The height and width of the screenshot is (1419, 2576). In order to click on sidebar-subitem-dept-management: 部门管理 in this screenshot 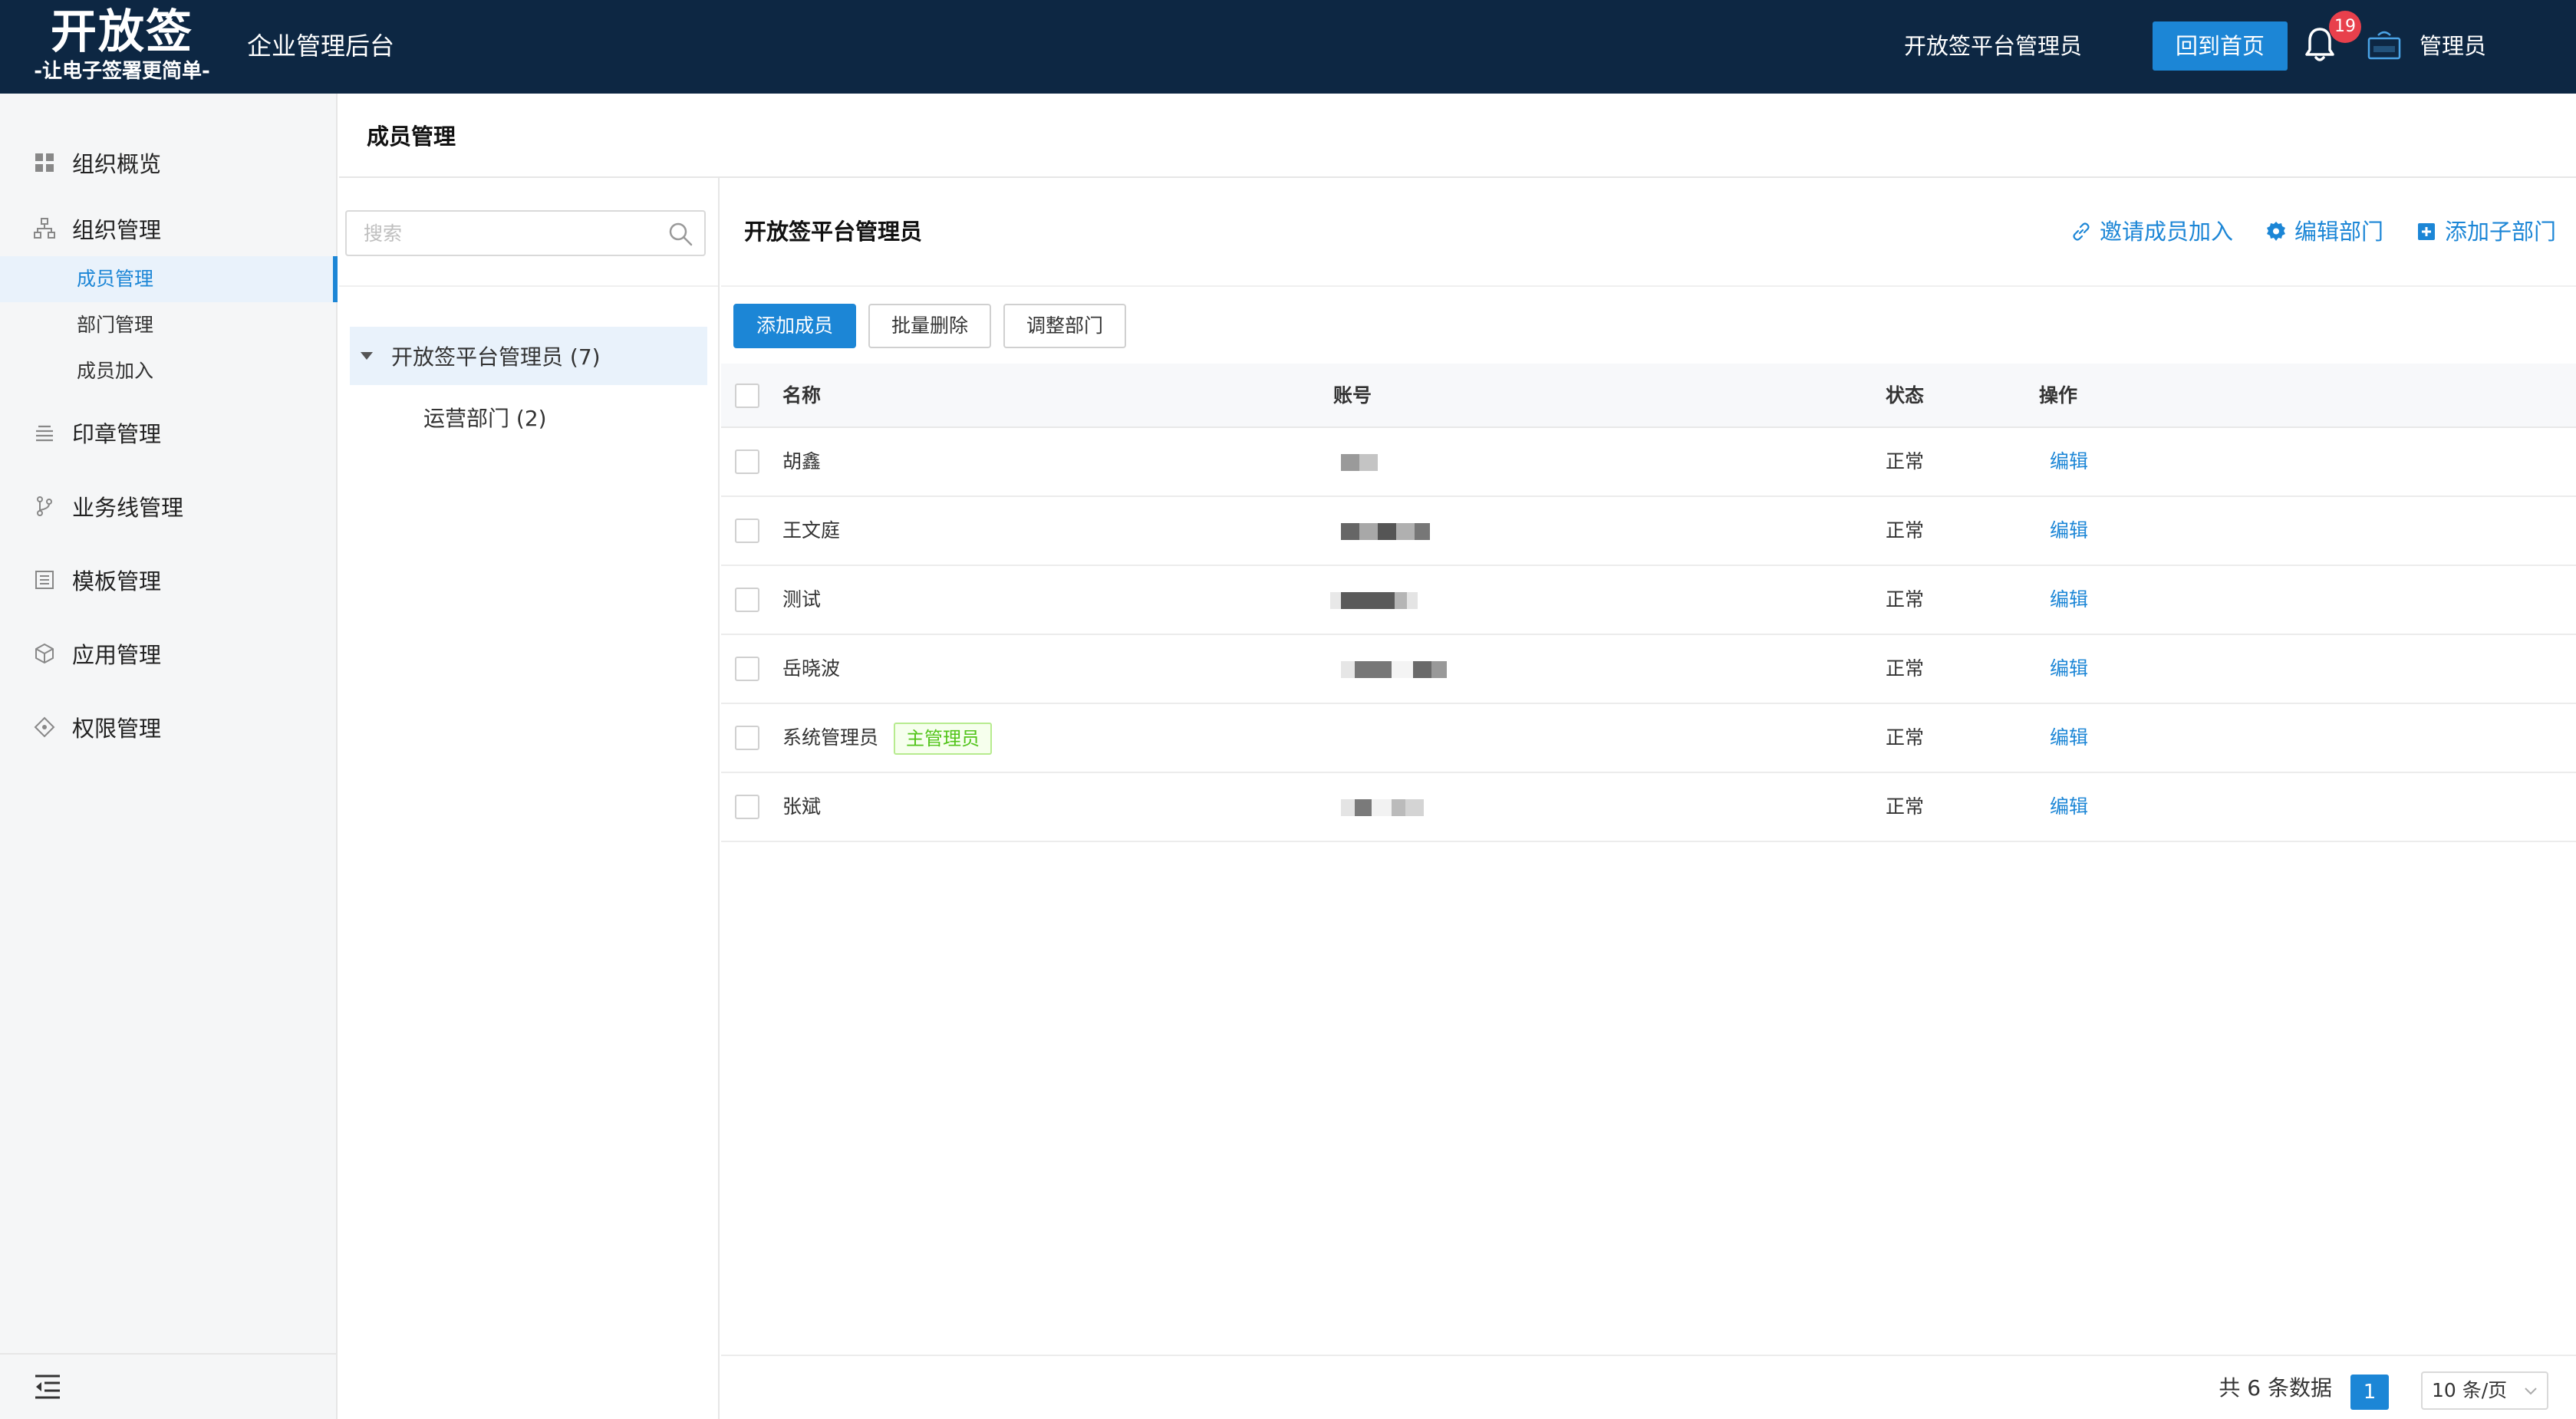, I will do `click(169, 325)`.